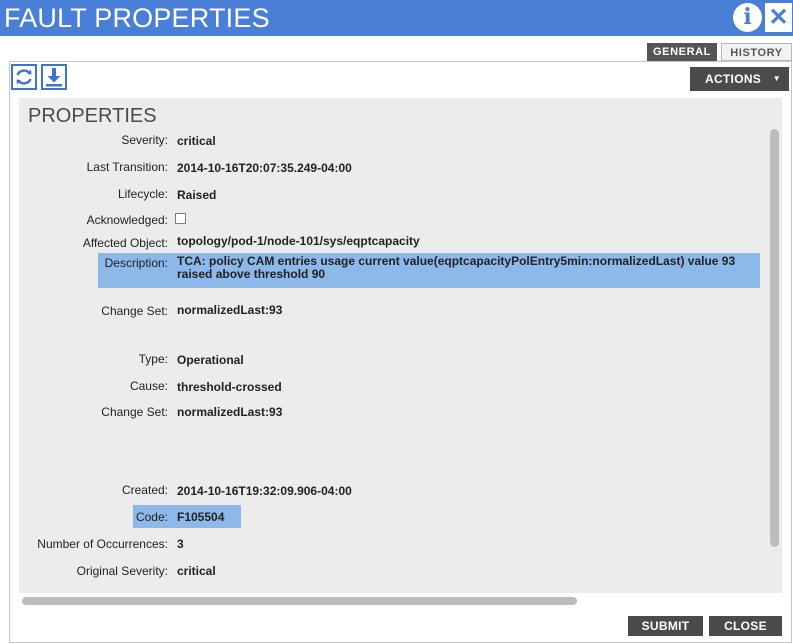 This screenshot has width=793, height=644. Describe the element at coordinates (151, 517) in the screenshot. I see `code-label: Code:` at that location.